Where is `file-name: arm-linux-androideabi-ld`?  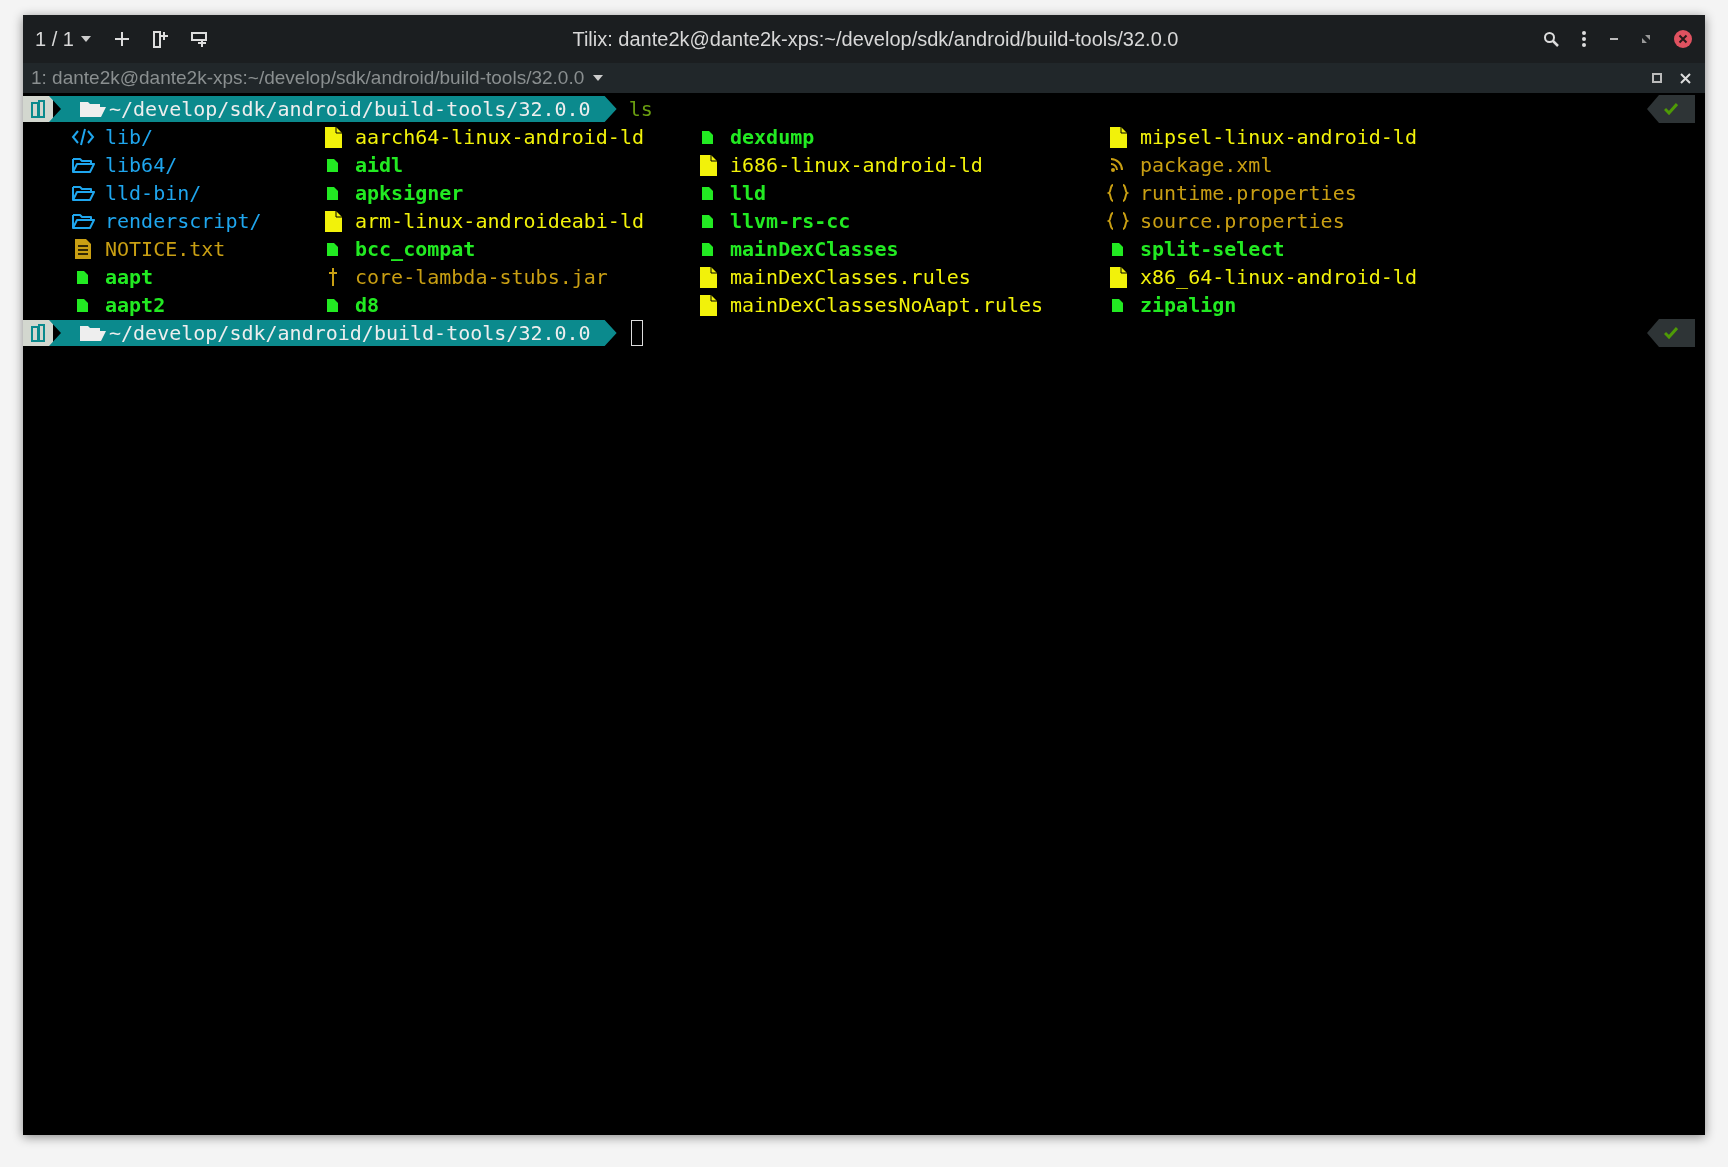 file-name: arm-linux-androideabi-ld is located at coordinates (499, 221).